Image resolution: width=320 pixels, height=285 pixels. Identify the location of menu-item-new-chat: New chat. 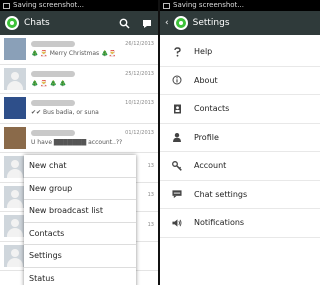
(80, 166).